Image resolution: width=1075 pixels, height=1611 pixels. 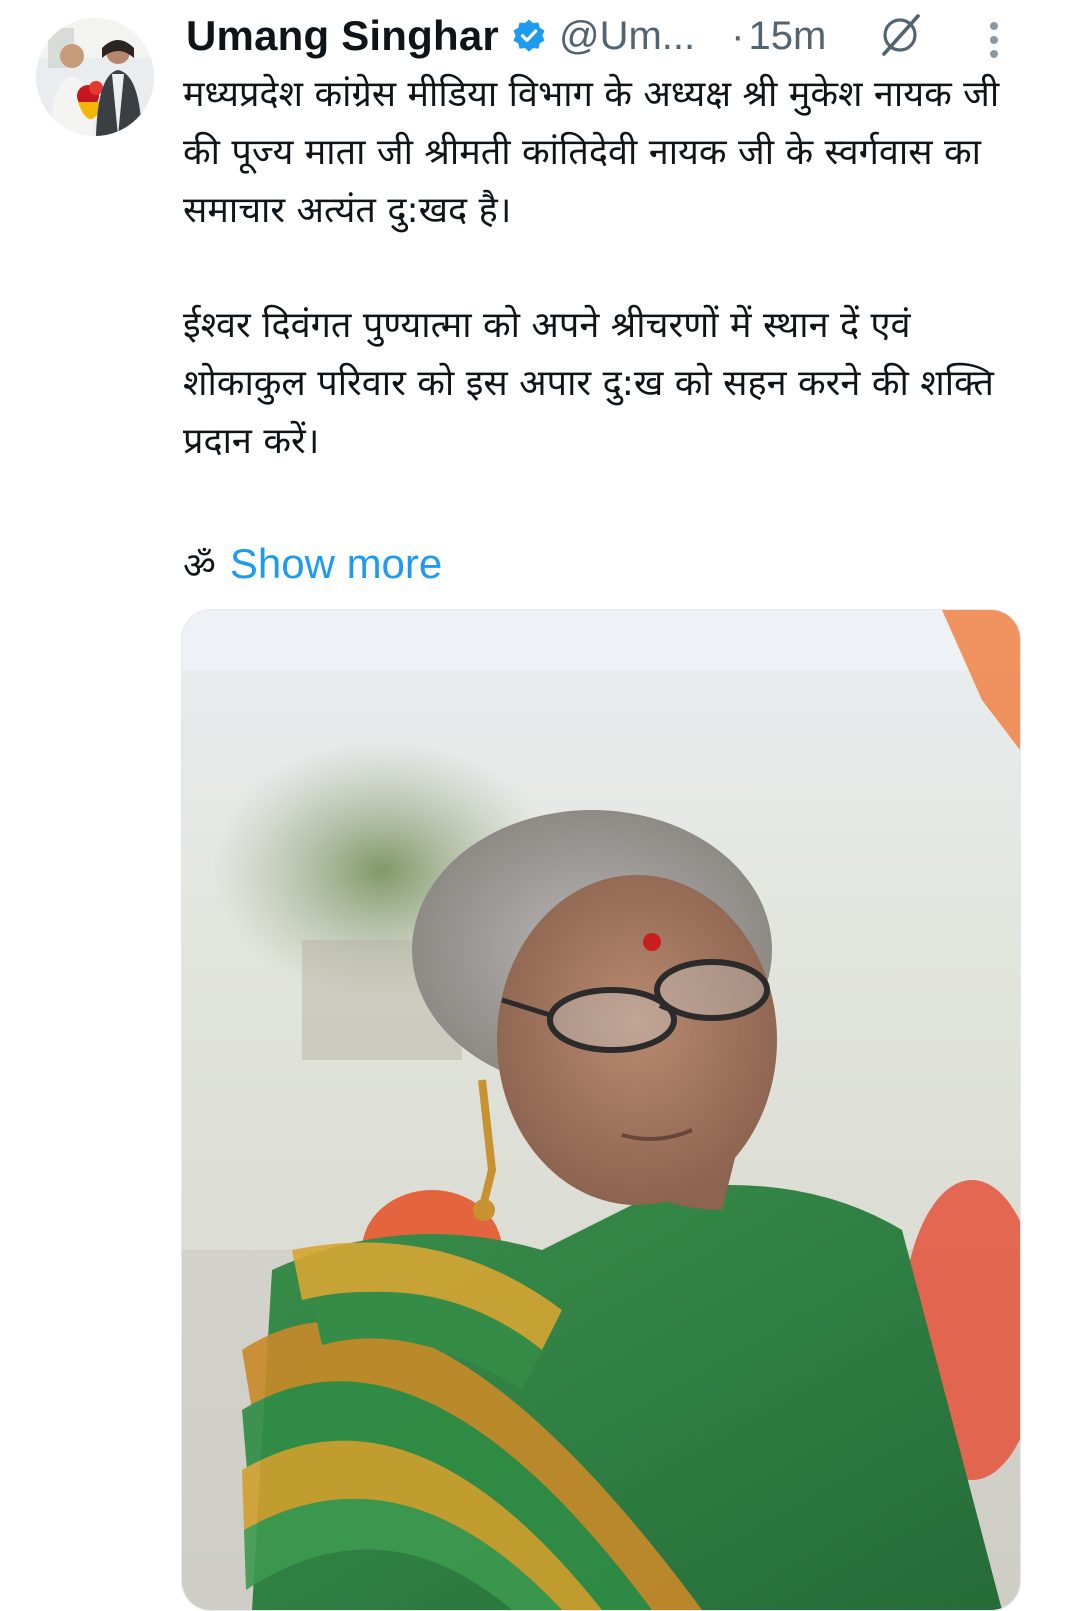 What do you see at coordinates (342, 36) in the screenshot?
I see `author-display-name: Umang Singhar` at bounding box center [342, 36].